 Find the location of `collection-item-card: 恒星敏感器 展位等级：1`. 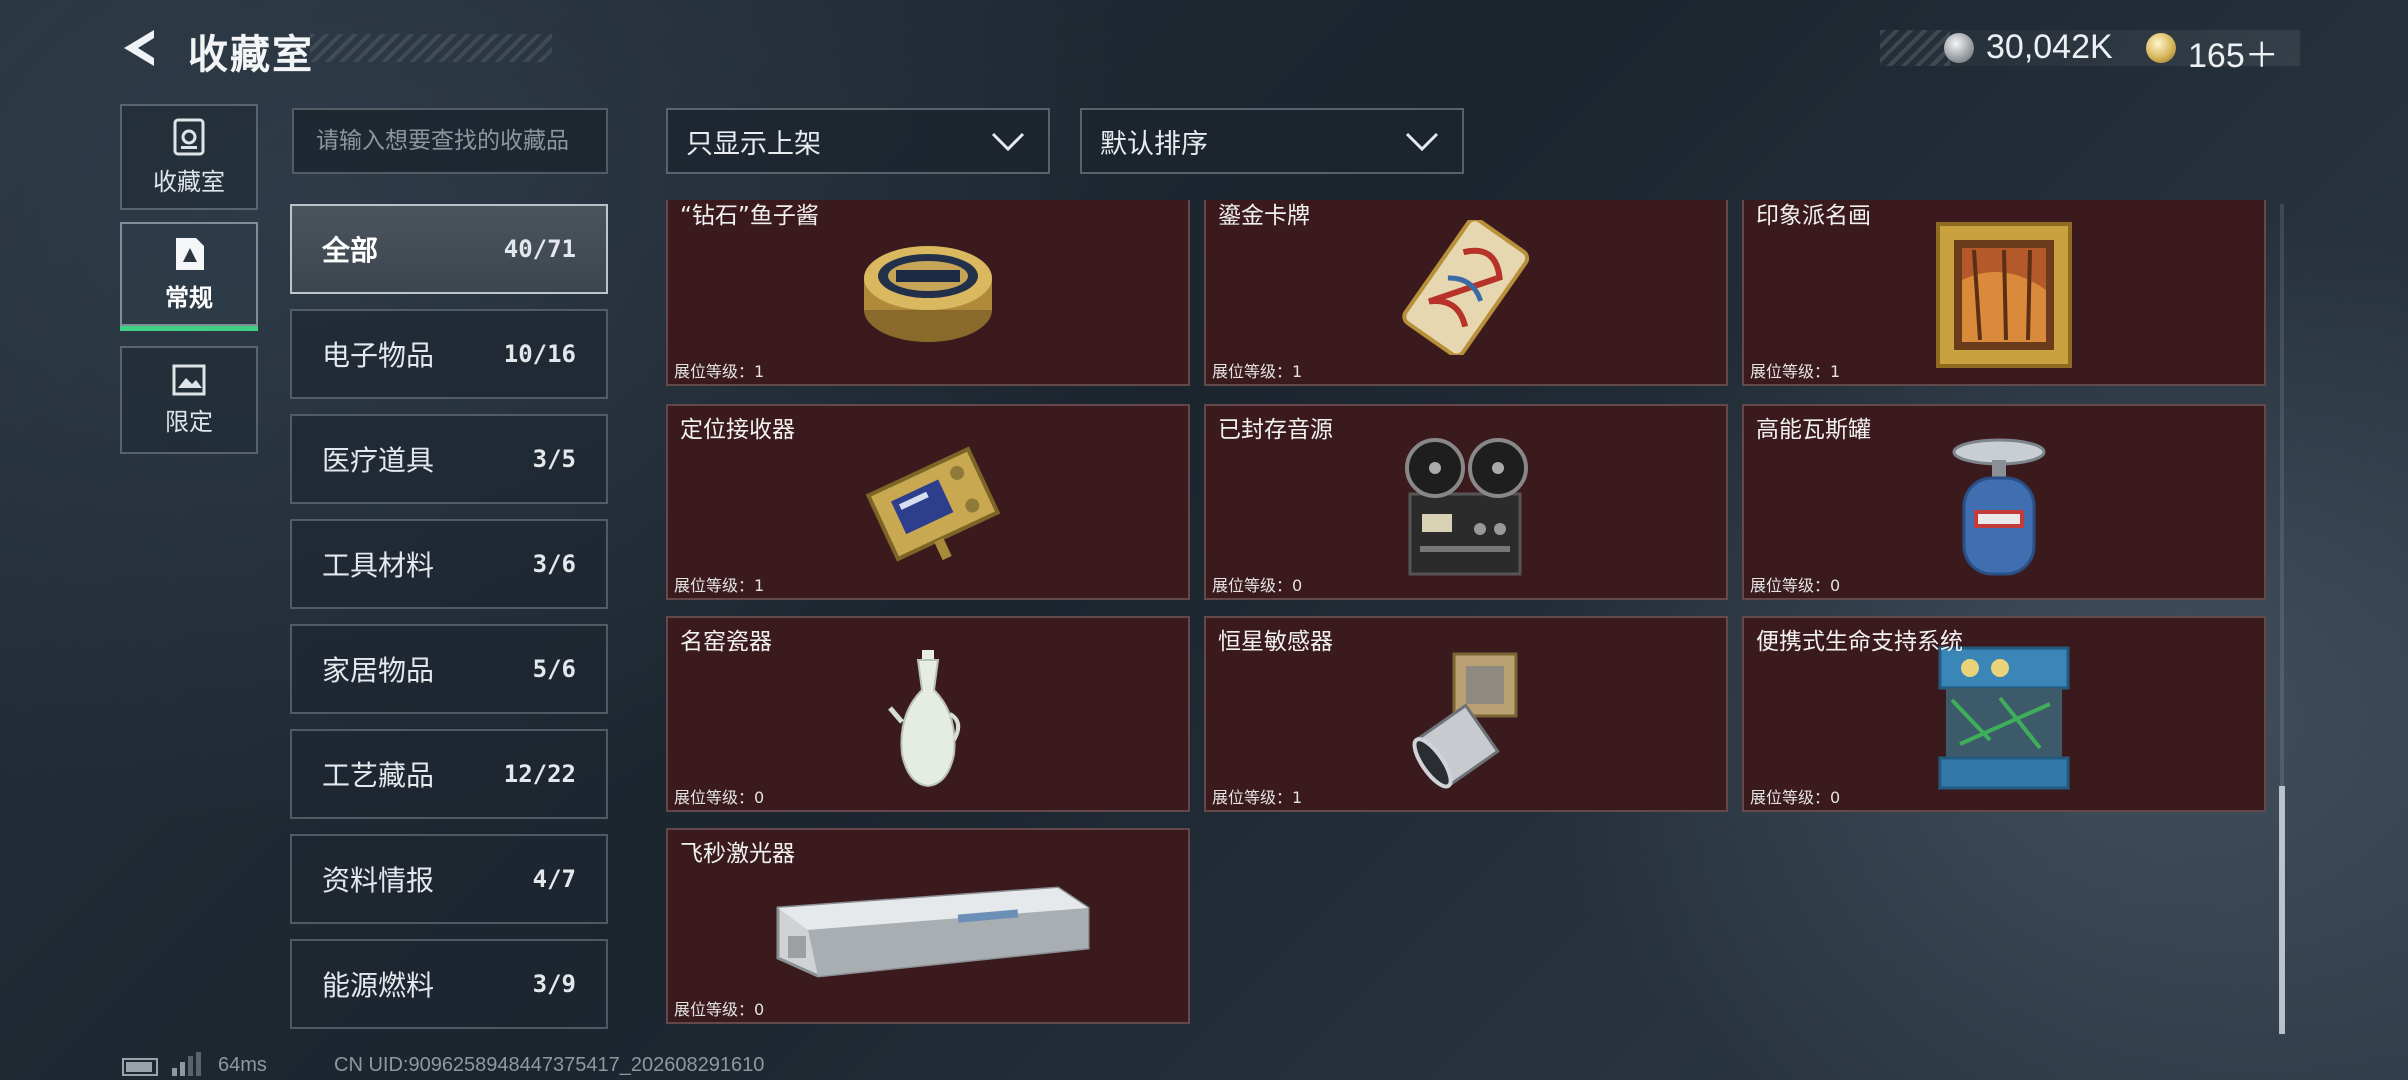

collection-item-card: 恒星敏感器 展位等级：1 is located at coordinates (1466, 714).